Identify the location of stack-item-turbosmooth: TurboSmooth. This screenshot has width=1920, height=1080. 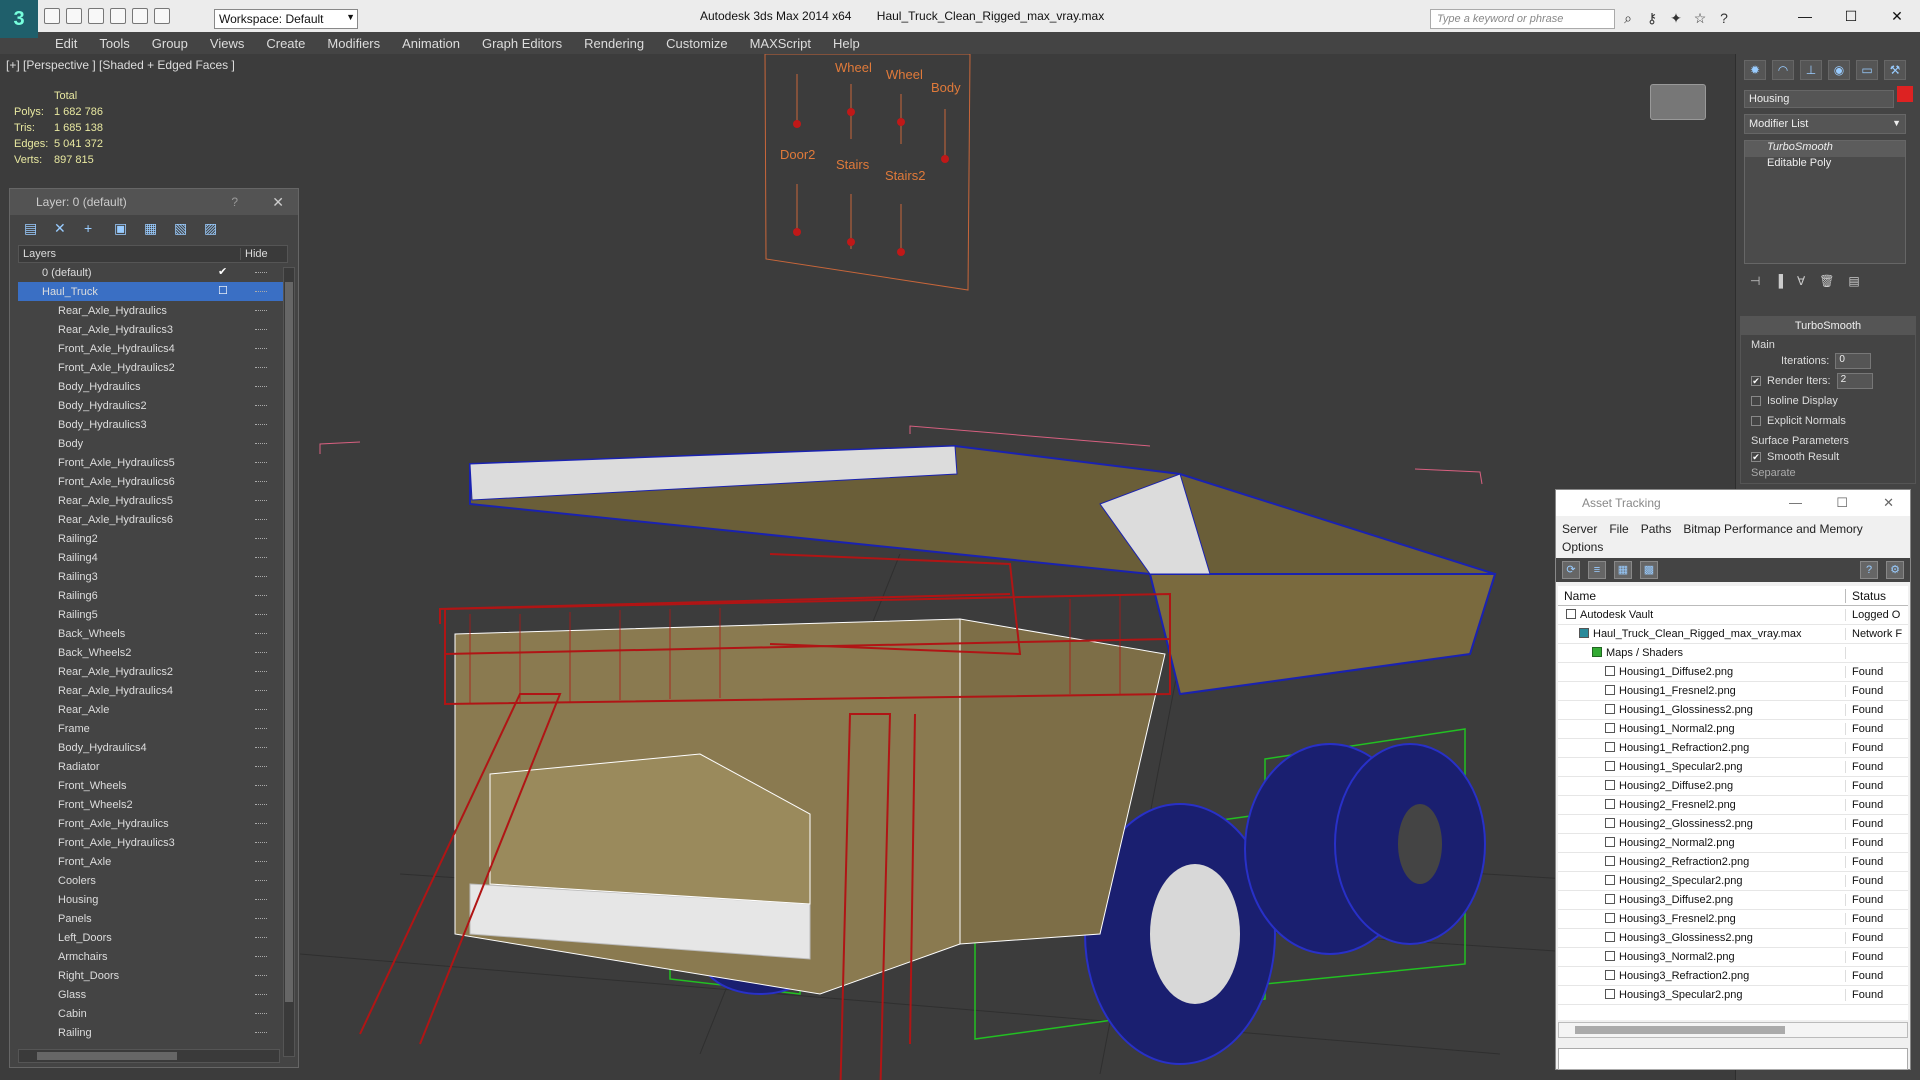
(1825, 149).